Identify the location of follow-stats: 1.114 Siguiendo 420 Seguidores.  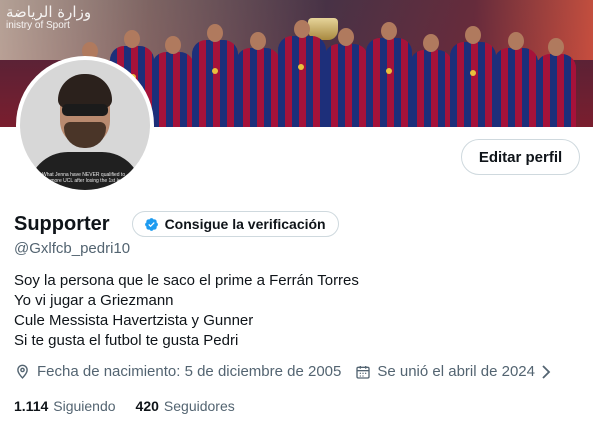
(124, 406).